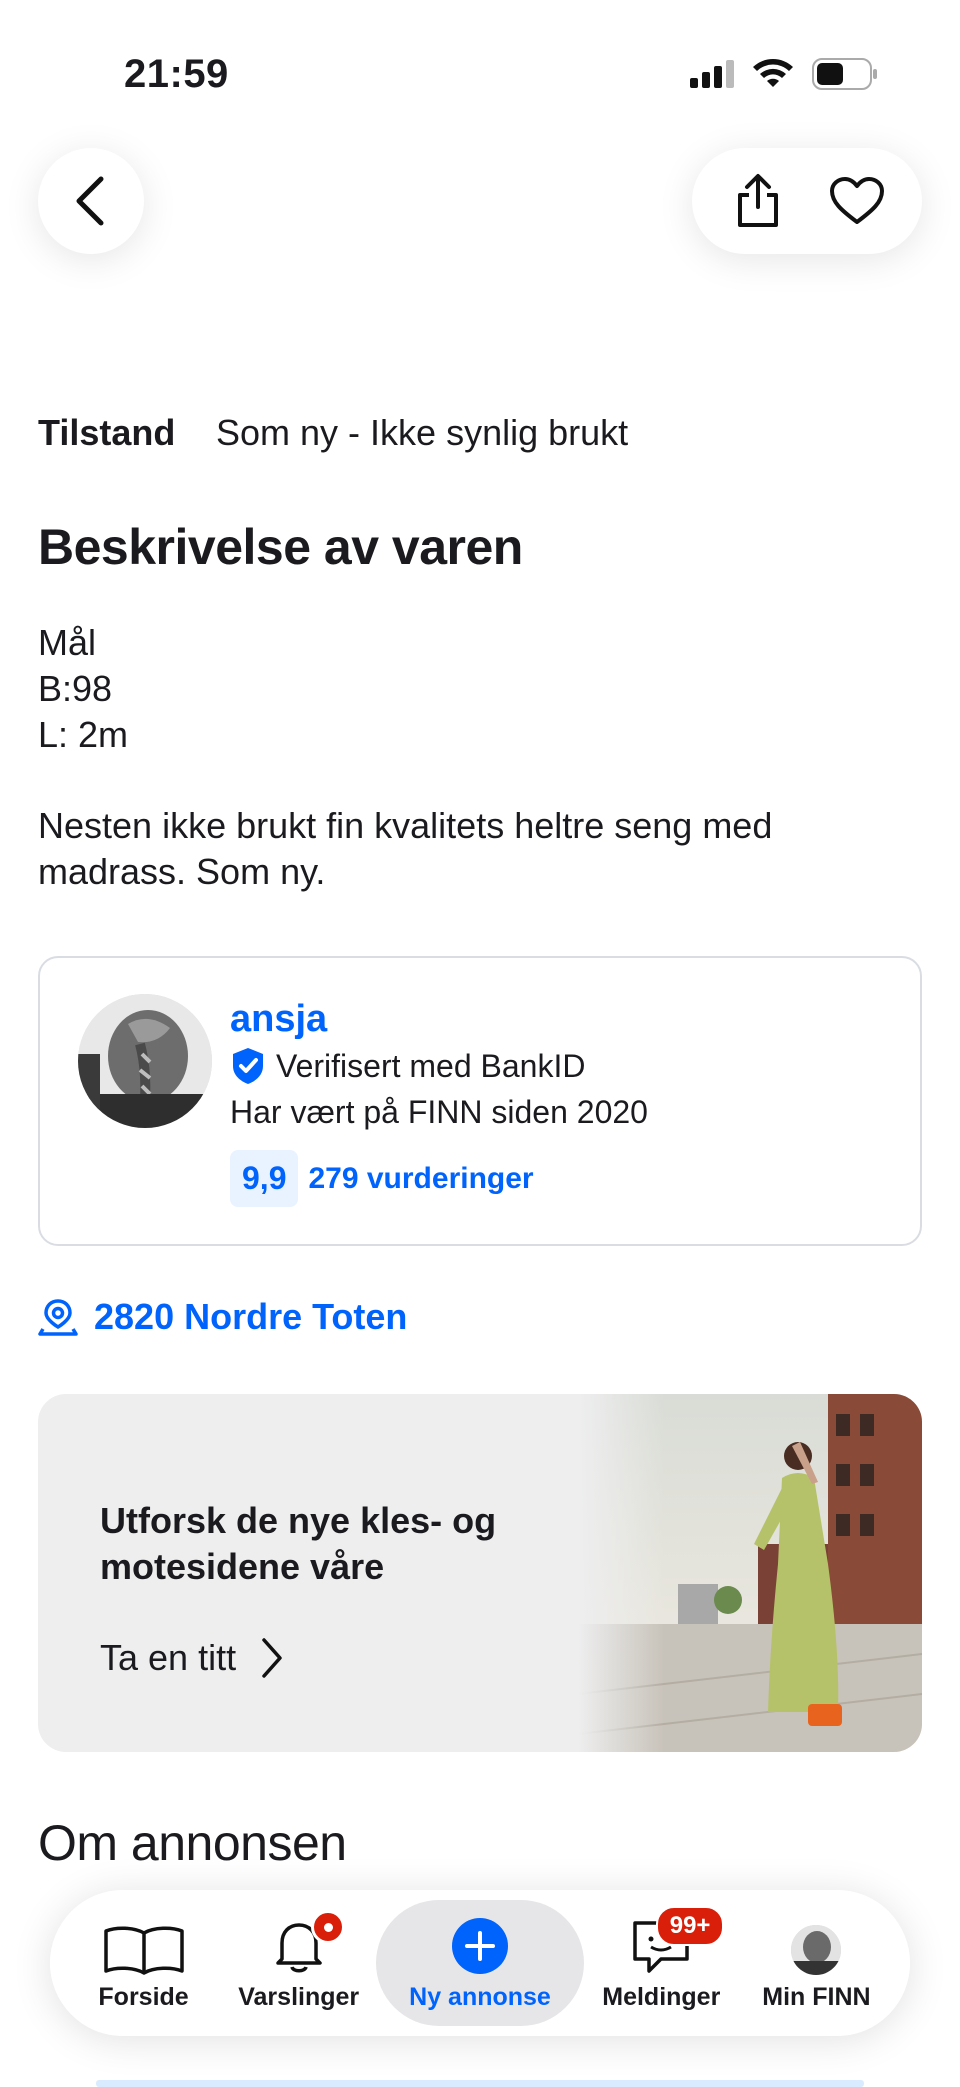  I want to click on profile-avatar, so click(816, 1950).